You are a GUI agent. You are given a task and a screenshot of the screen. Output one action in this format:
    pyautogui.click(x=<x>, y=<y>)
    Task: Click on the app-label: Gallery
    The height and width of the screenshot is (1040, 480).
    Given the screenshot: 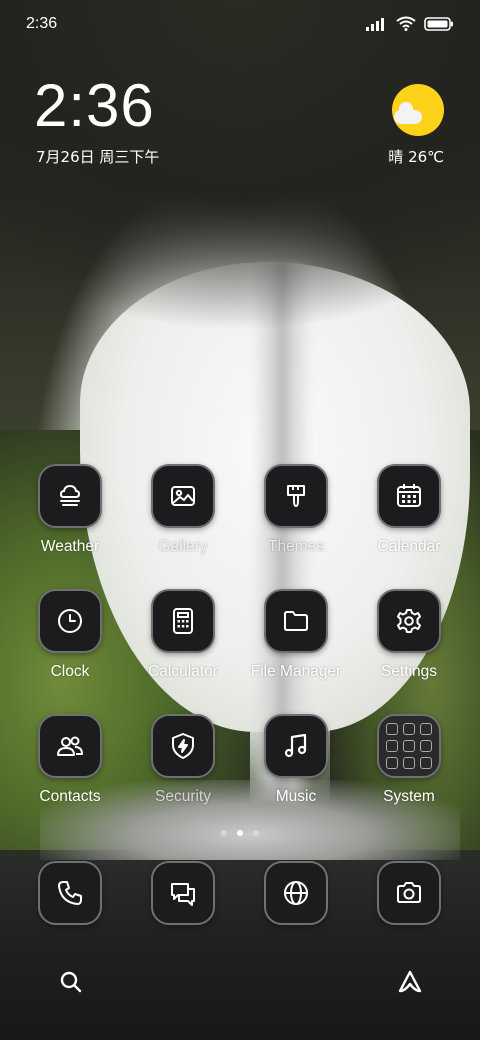 What is the action you would take?
    pyautogui.click(x=183, y=546)
    